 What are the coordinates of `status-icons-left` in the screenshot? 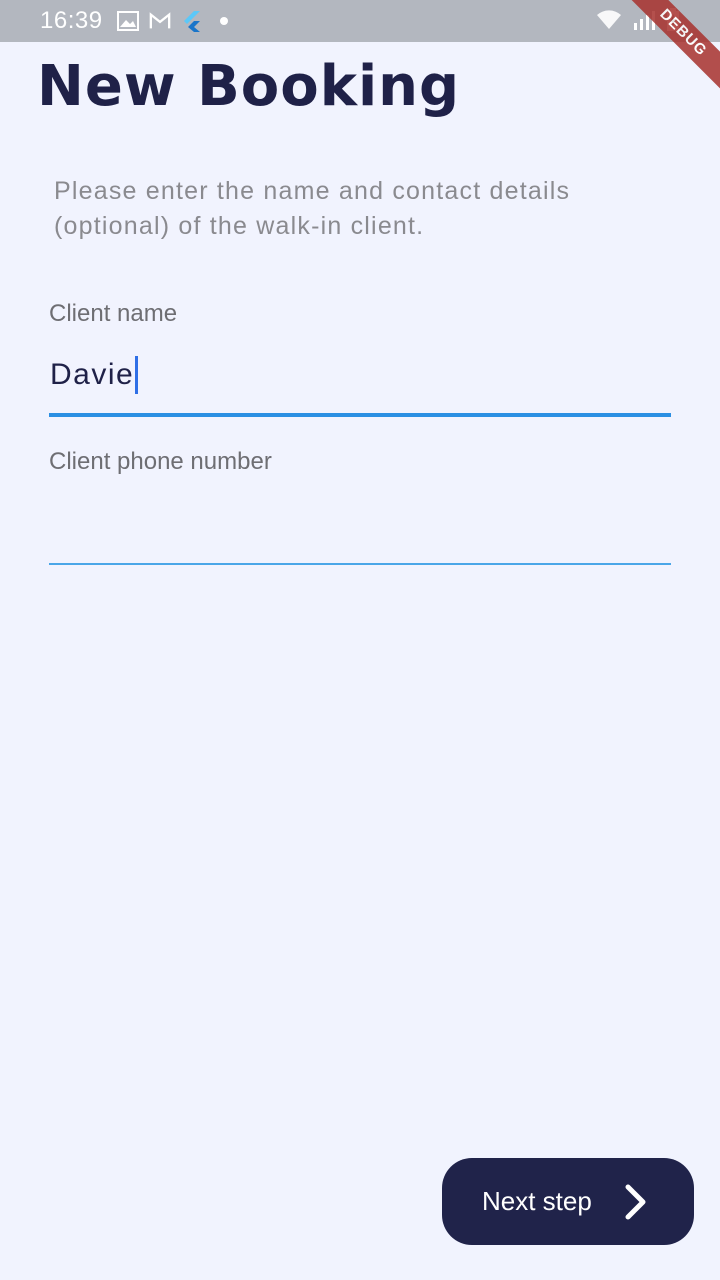 It's located at (175, 21).